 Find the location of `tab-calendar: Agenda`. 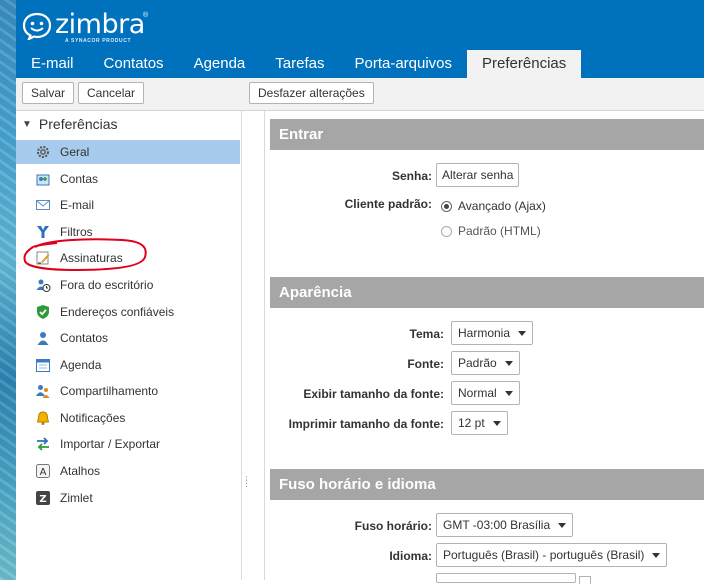

tab-calendar: Agenda is located at coordinates (220, 64).